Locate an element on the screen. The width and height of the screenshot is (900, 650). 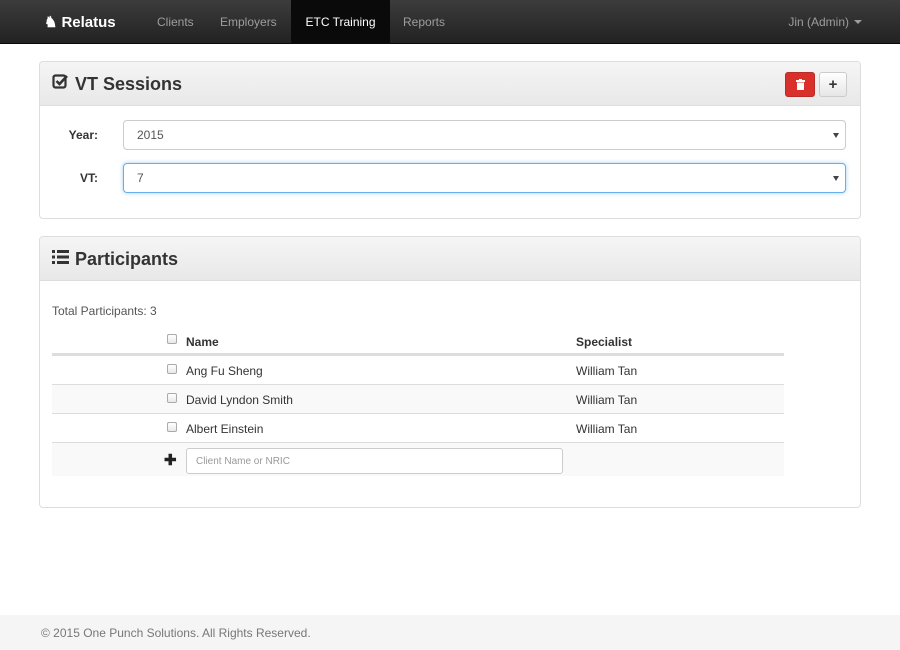
user-menu: Jin (Admin) is located at coordinates (825, 22).